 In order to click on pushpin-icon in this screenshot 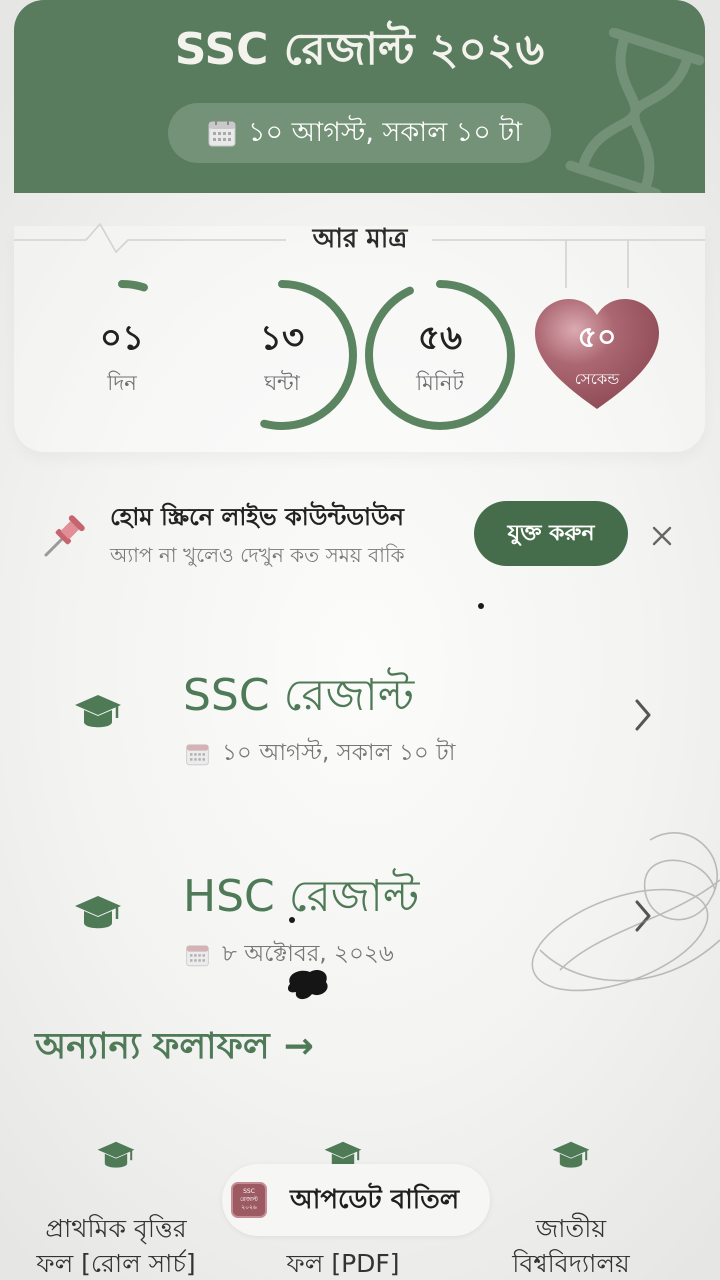, I will do `click(64, 536)`.